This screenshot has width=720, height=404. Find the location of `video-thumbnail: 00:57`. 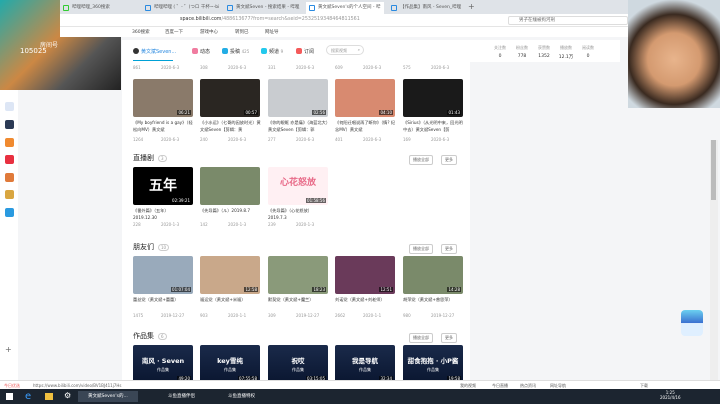

video-thumbnail: 00:57 is located at coordinates (230, 98).